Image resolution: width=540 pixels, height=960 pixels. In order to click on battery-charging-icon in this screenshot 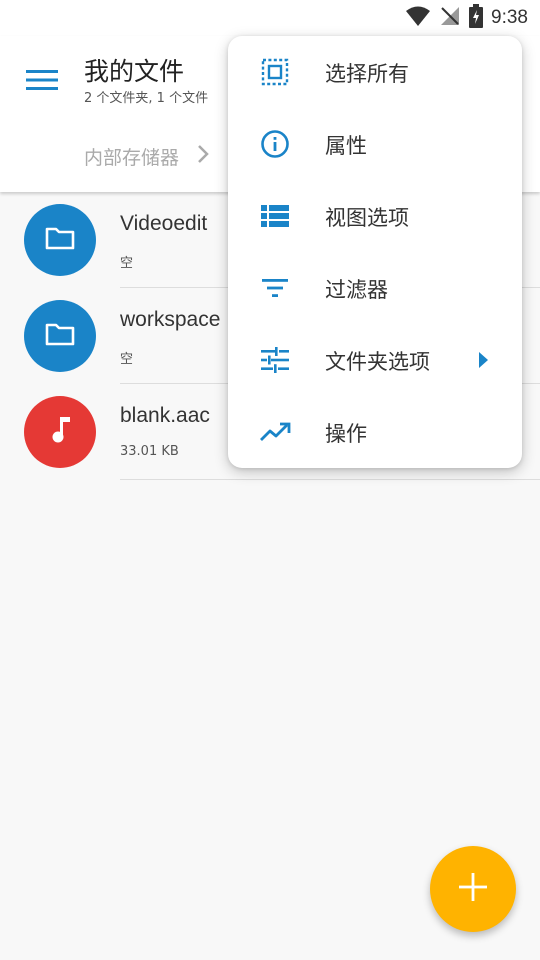, I will do `click(476, 18)`.